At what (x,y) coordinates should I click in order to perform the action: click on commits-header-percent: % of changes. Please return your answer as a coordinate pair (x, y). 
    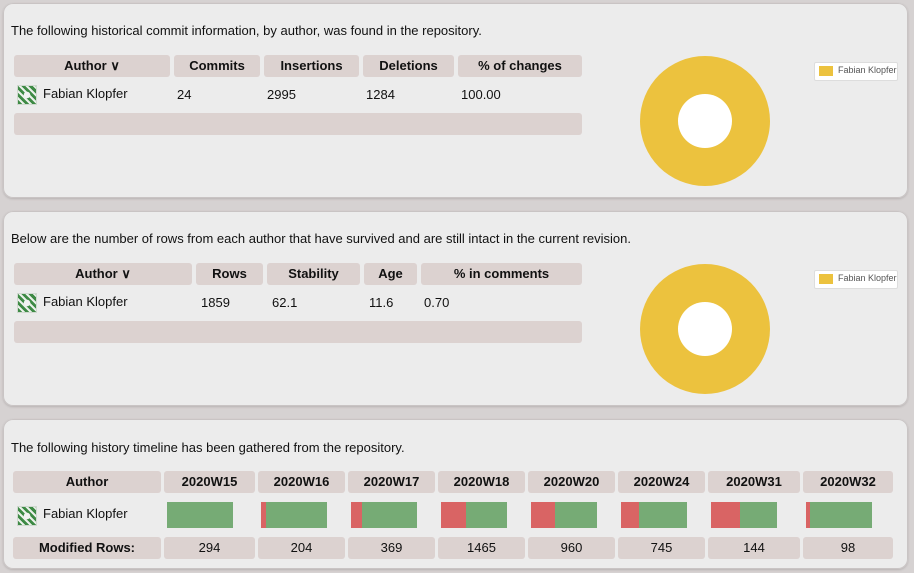
    Looking at the image, I should click on (520, 66).